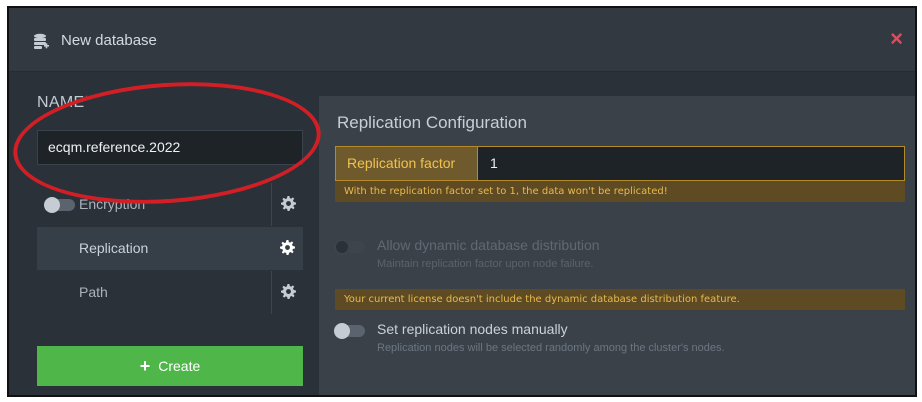  Describe the element at coordinates (472, 329) in the screenshot. I see `manual-nodes-label: Set replication nodes manually` at that location.